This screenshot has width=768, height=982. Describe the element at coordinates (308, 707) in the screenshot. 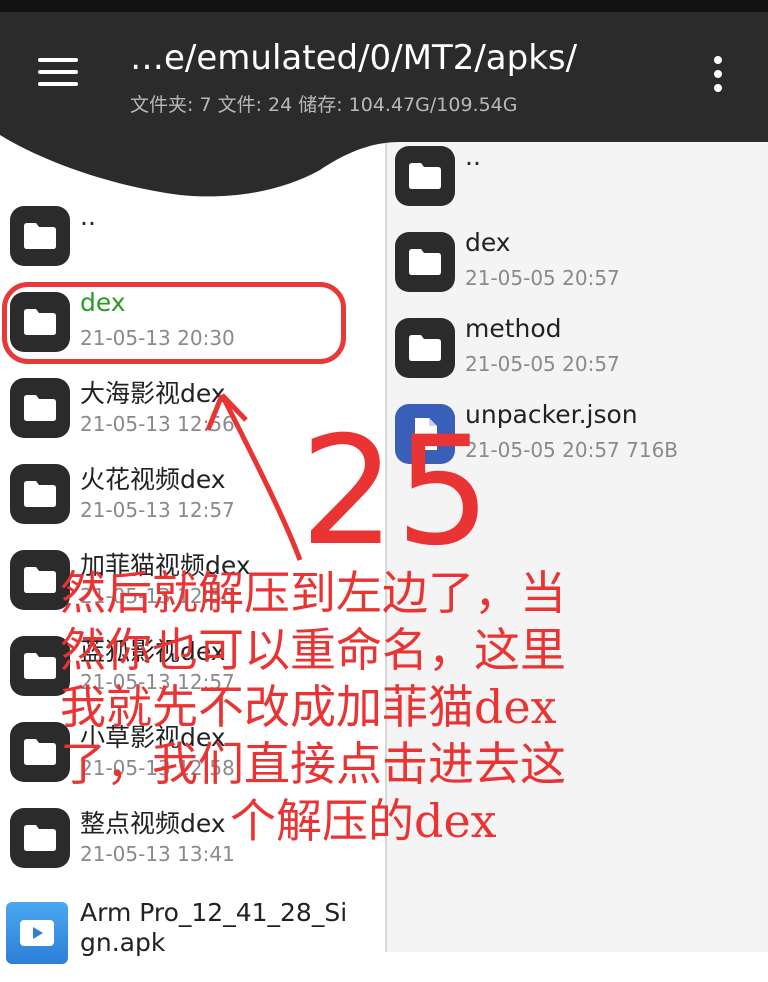

I see `annotation-line: 我就先不改成加菲猫dex` at that location.